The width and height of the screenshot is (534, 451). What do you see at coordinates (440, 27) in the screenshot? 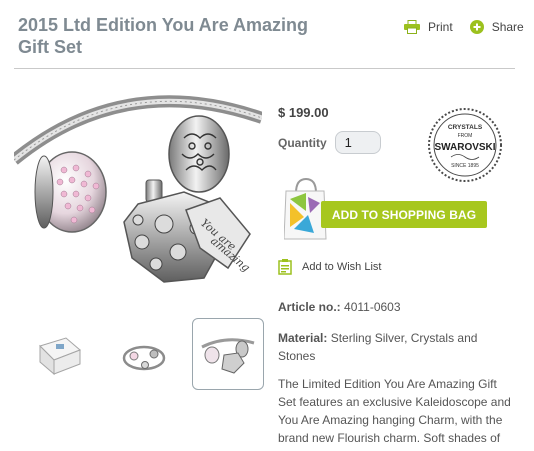
I see `print-label: Print` at bounding box center [440, 27].